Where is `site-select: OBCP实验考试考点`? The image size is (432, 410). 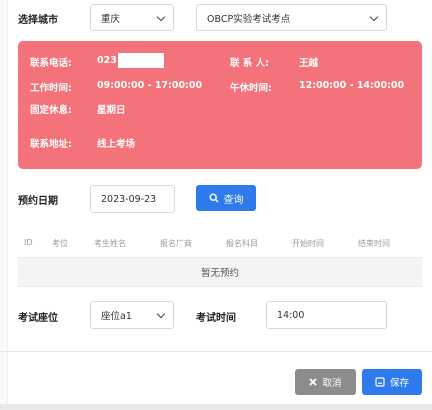 site-select: OBCP实验考试考点 is located at coordinates (291, 17).